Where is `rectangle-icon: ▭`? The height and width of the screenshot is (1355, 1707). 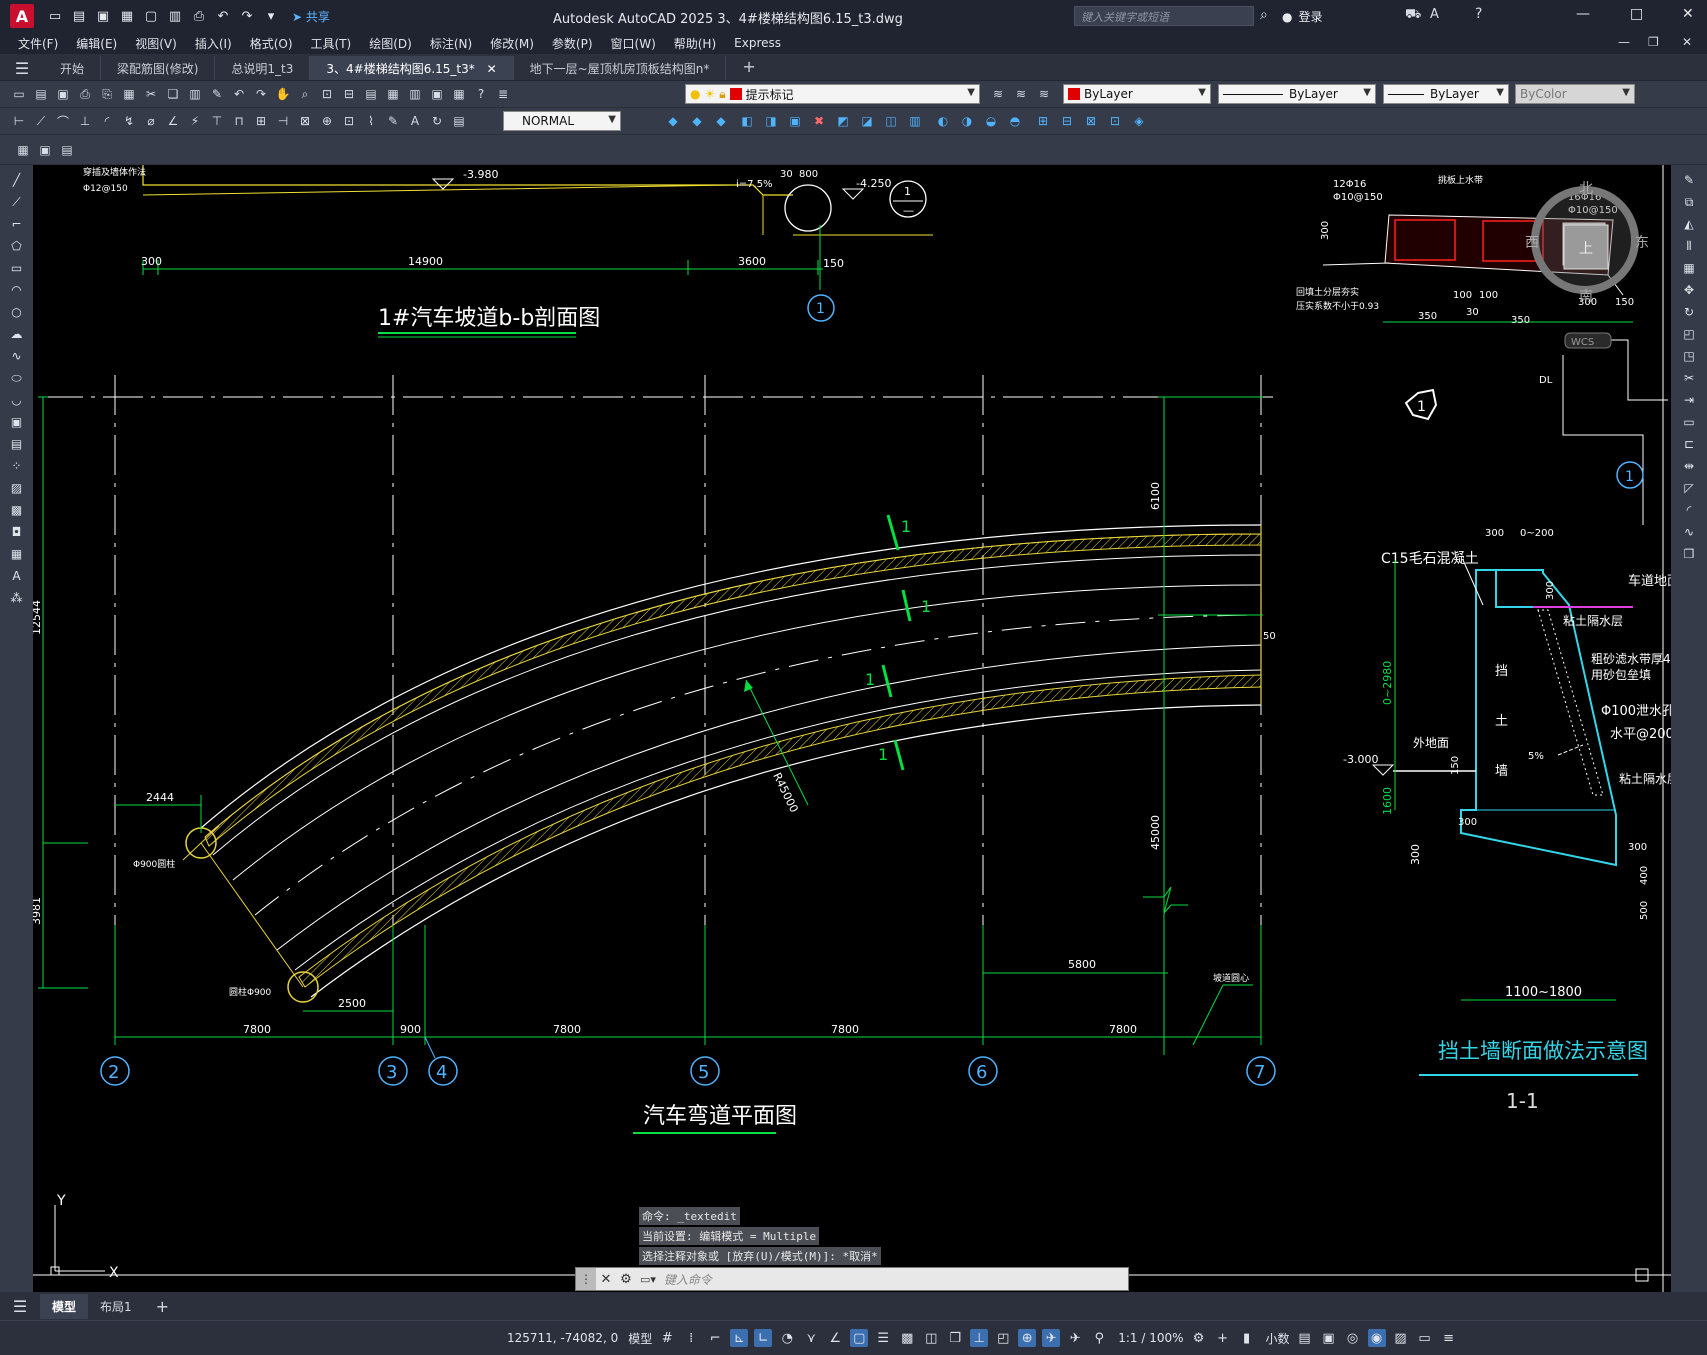 rectangle-icon: ▭ is located at coordinates (17, 268).